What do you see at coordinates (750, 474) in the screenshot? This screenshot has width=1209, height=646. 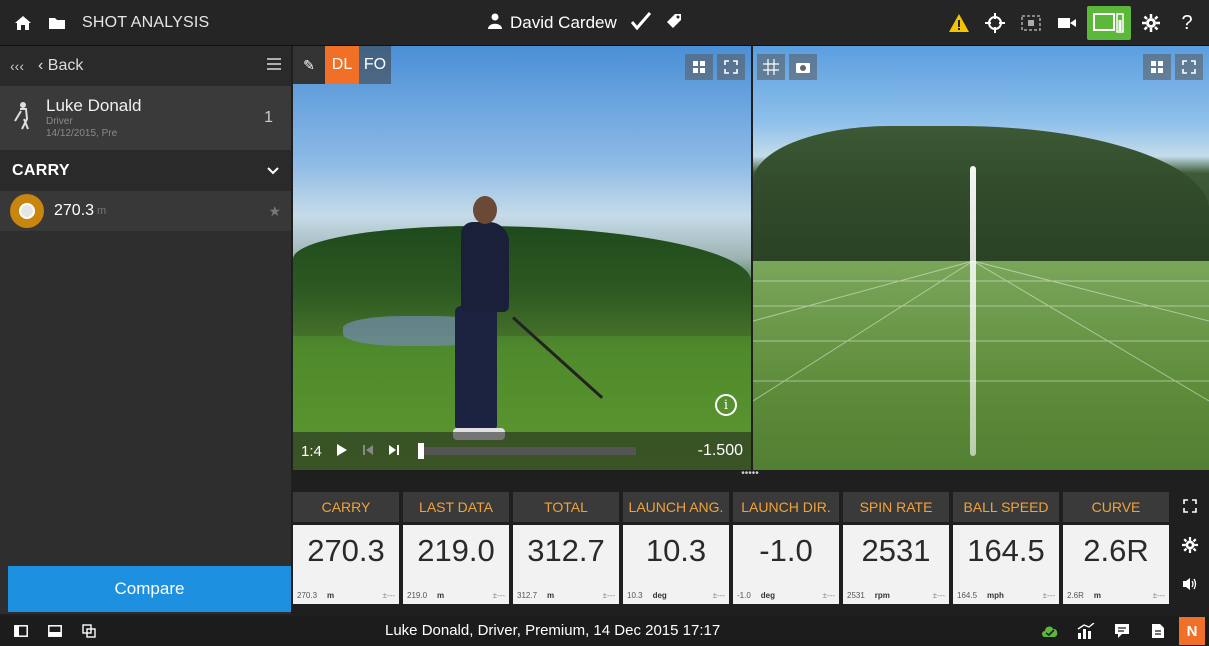 I see `panel-splitter: •••••` at bounding box center [750, 474].